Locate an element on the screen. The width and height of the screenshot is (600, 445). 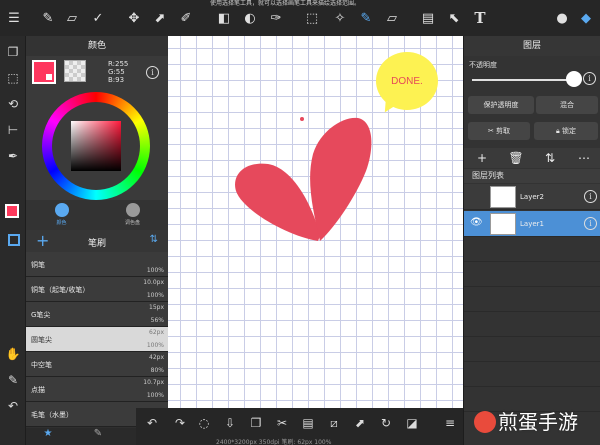
brush-size: 15px is located at coordinates (156, 307).